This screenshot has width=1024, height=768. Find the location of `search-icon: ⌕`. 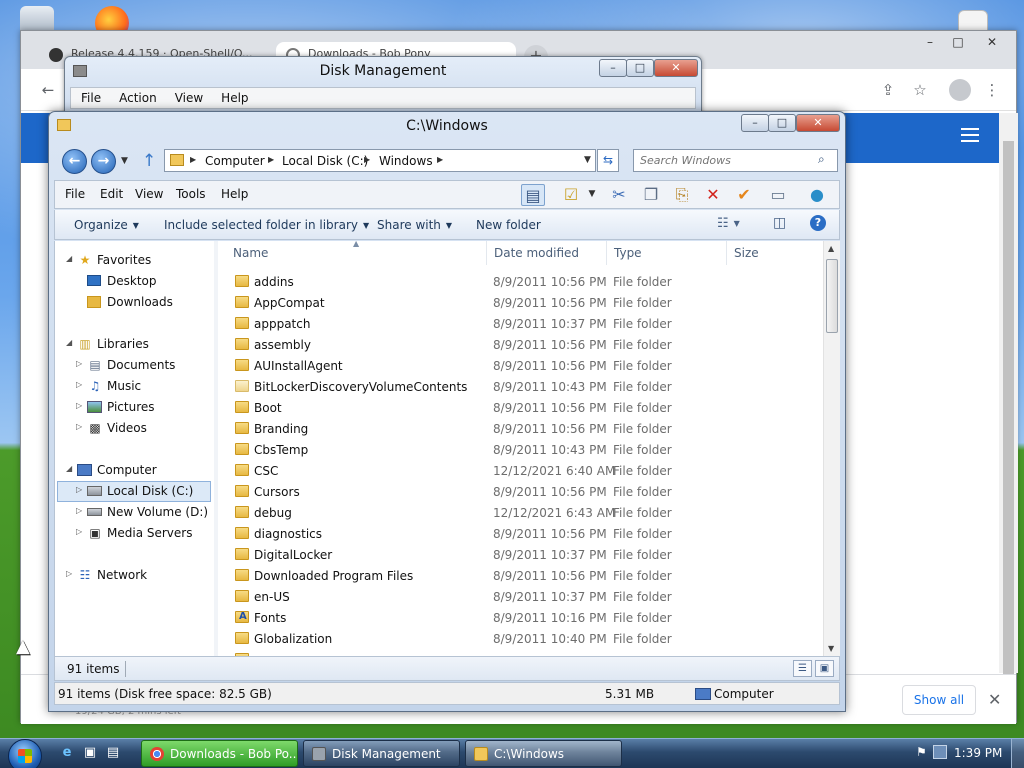

search-icon: ⌕ is located at coordinates (821, 159).